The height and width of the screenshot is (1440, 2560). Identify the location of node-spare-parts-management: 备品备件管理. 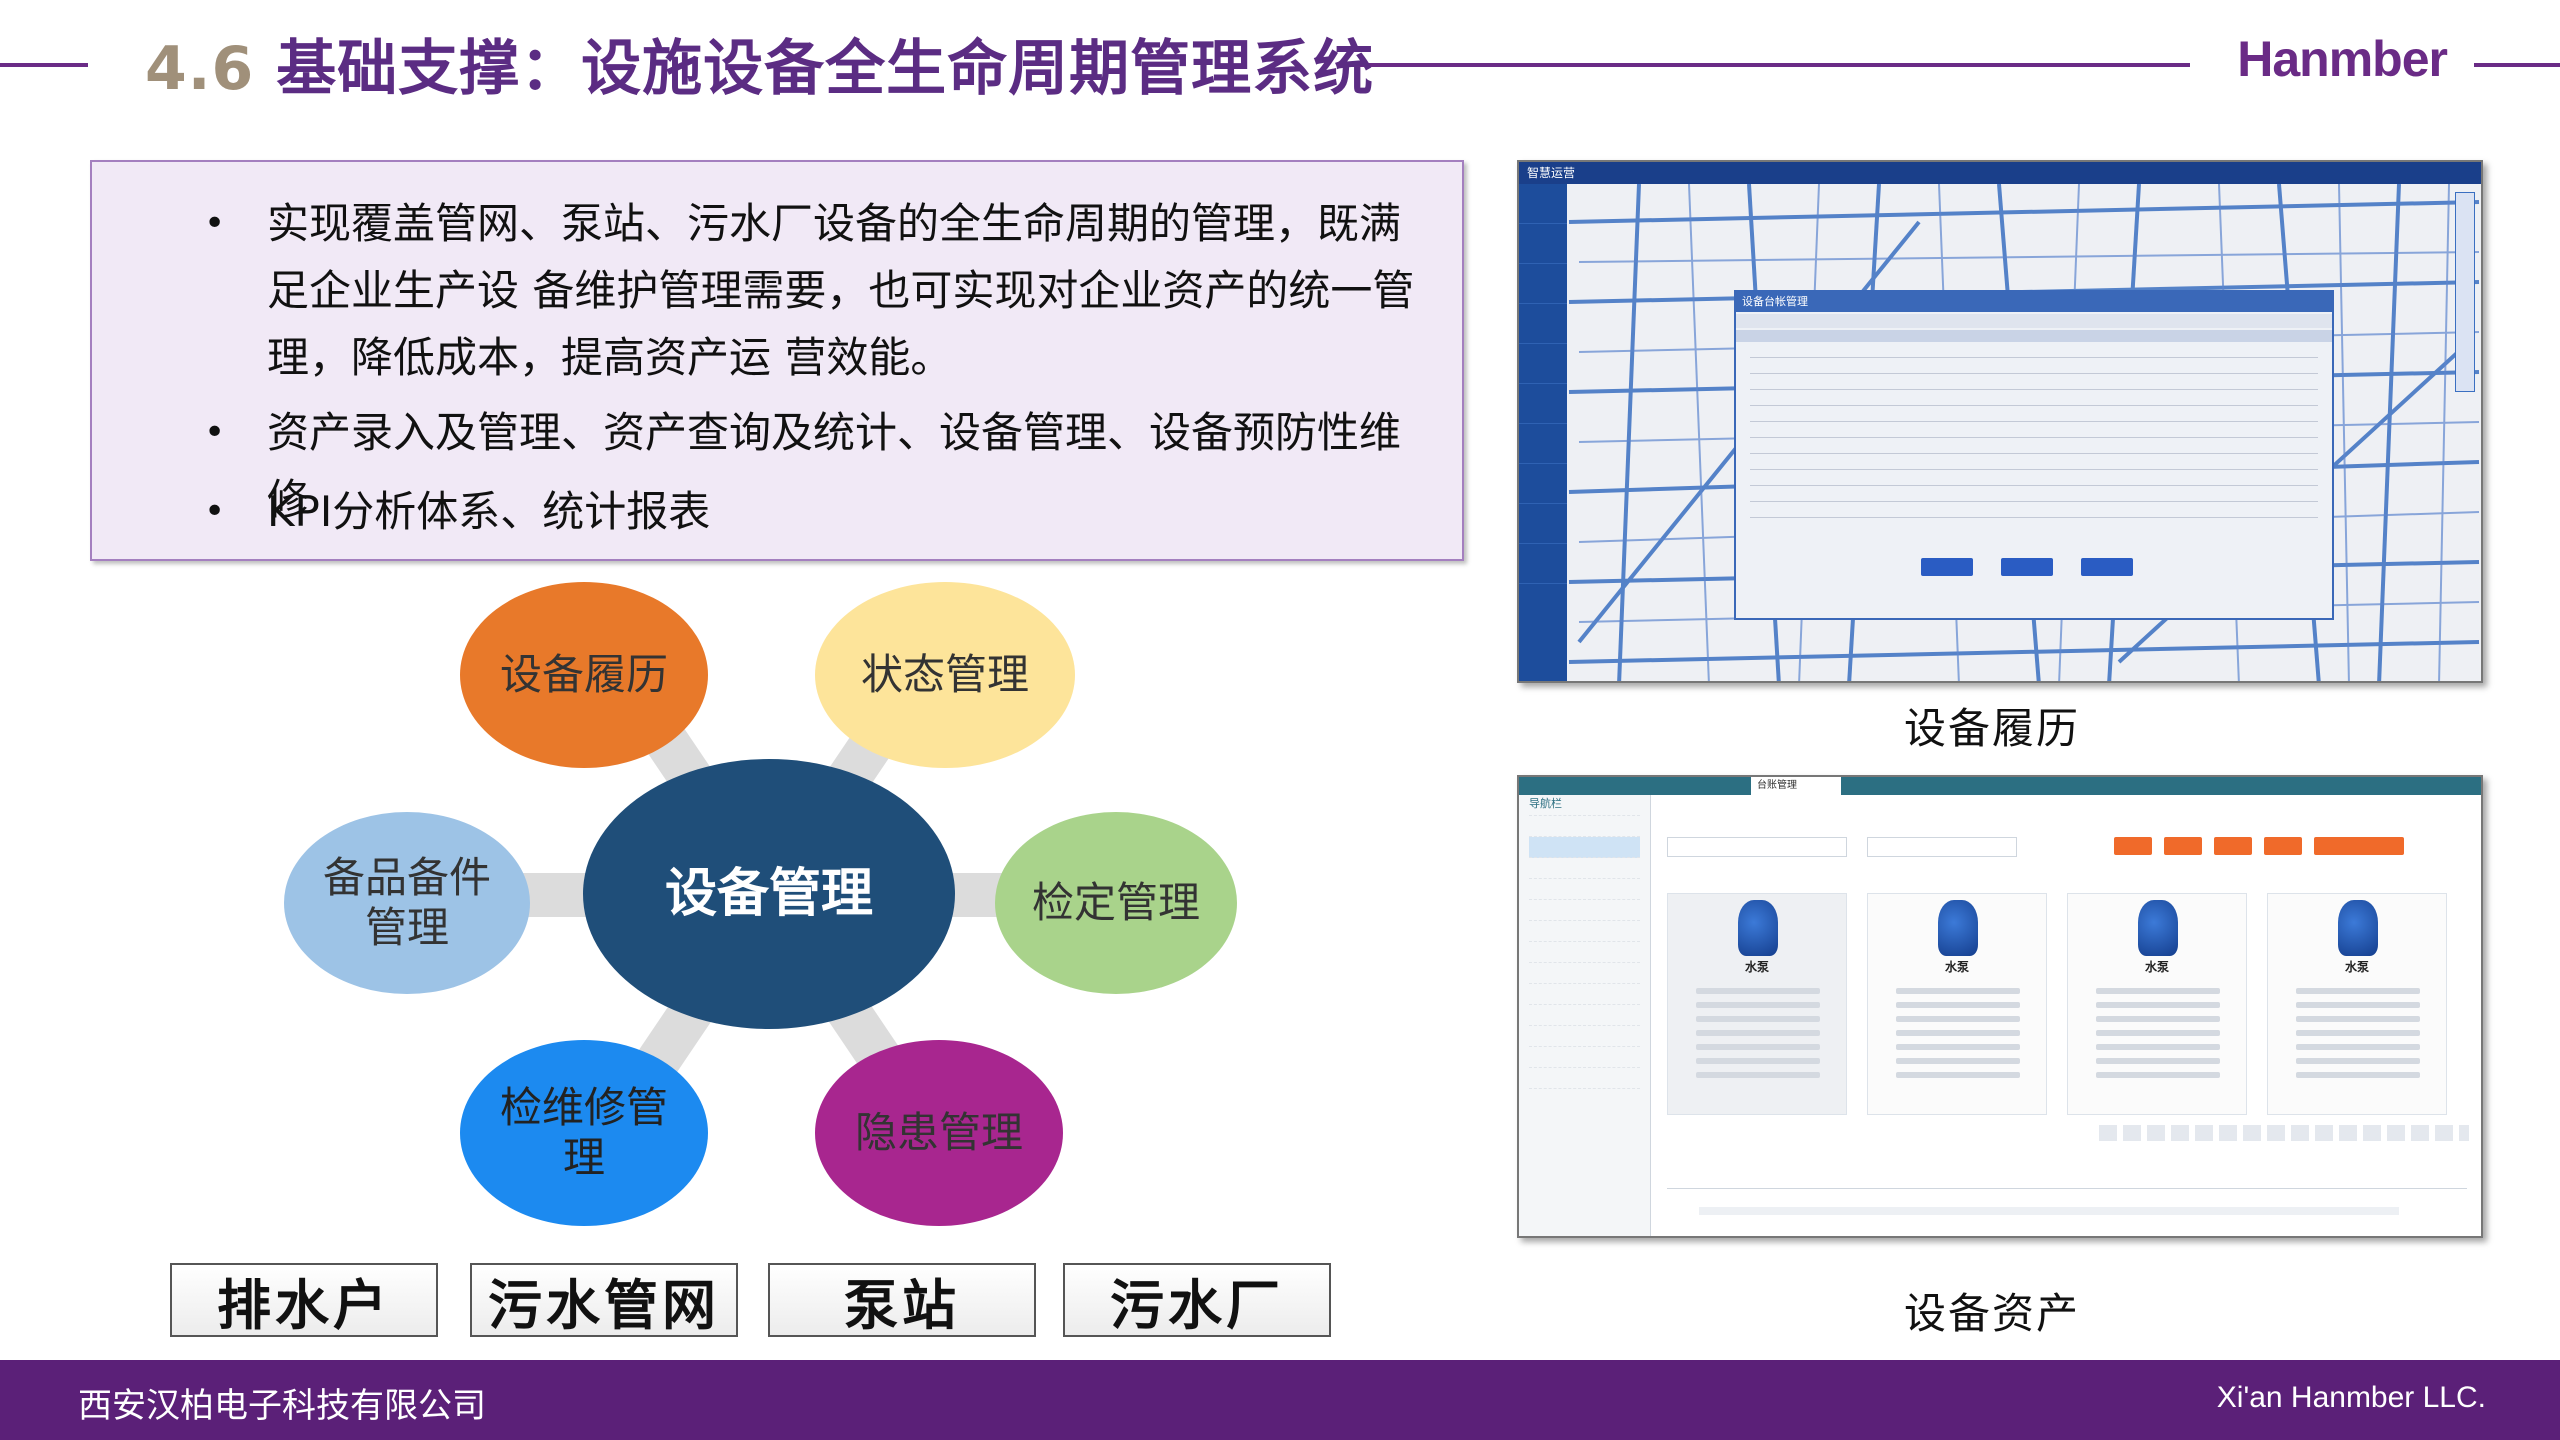
(407, 903).